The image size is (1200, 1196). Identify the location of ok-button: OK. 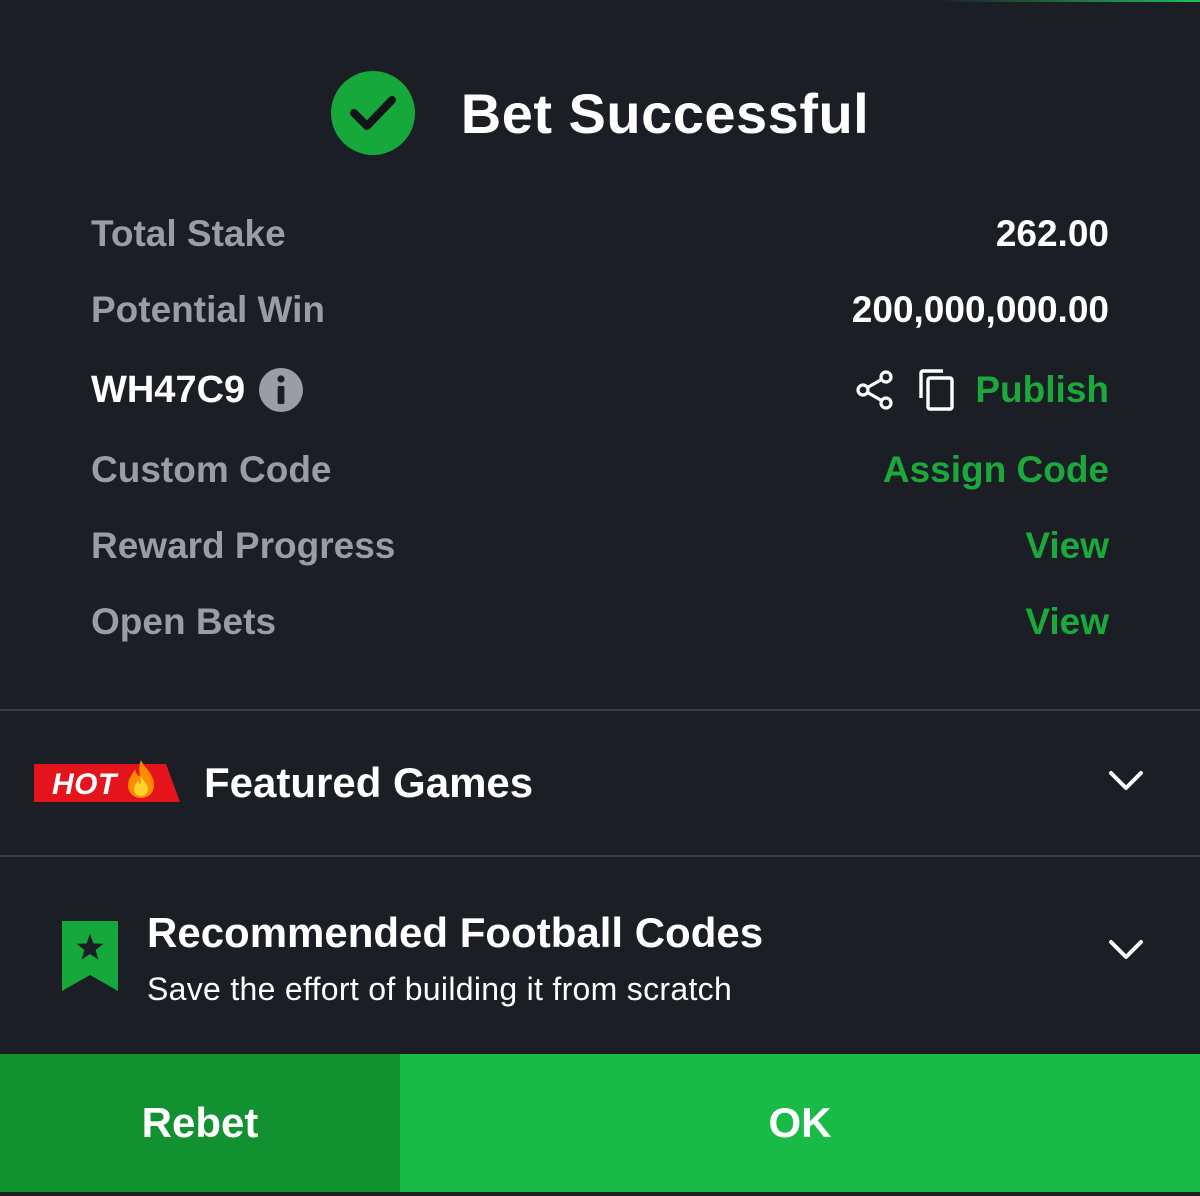
(800, 1123).